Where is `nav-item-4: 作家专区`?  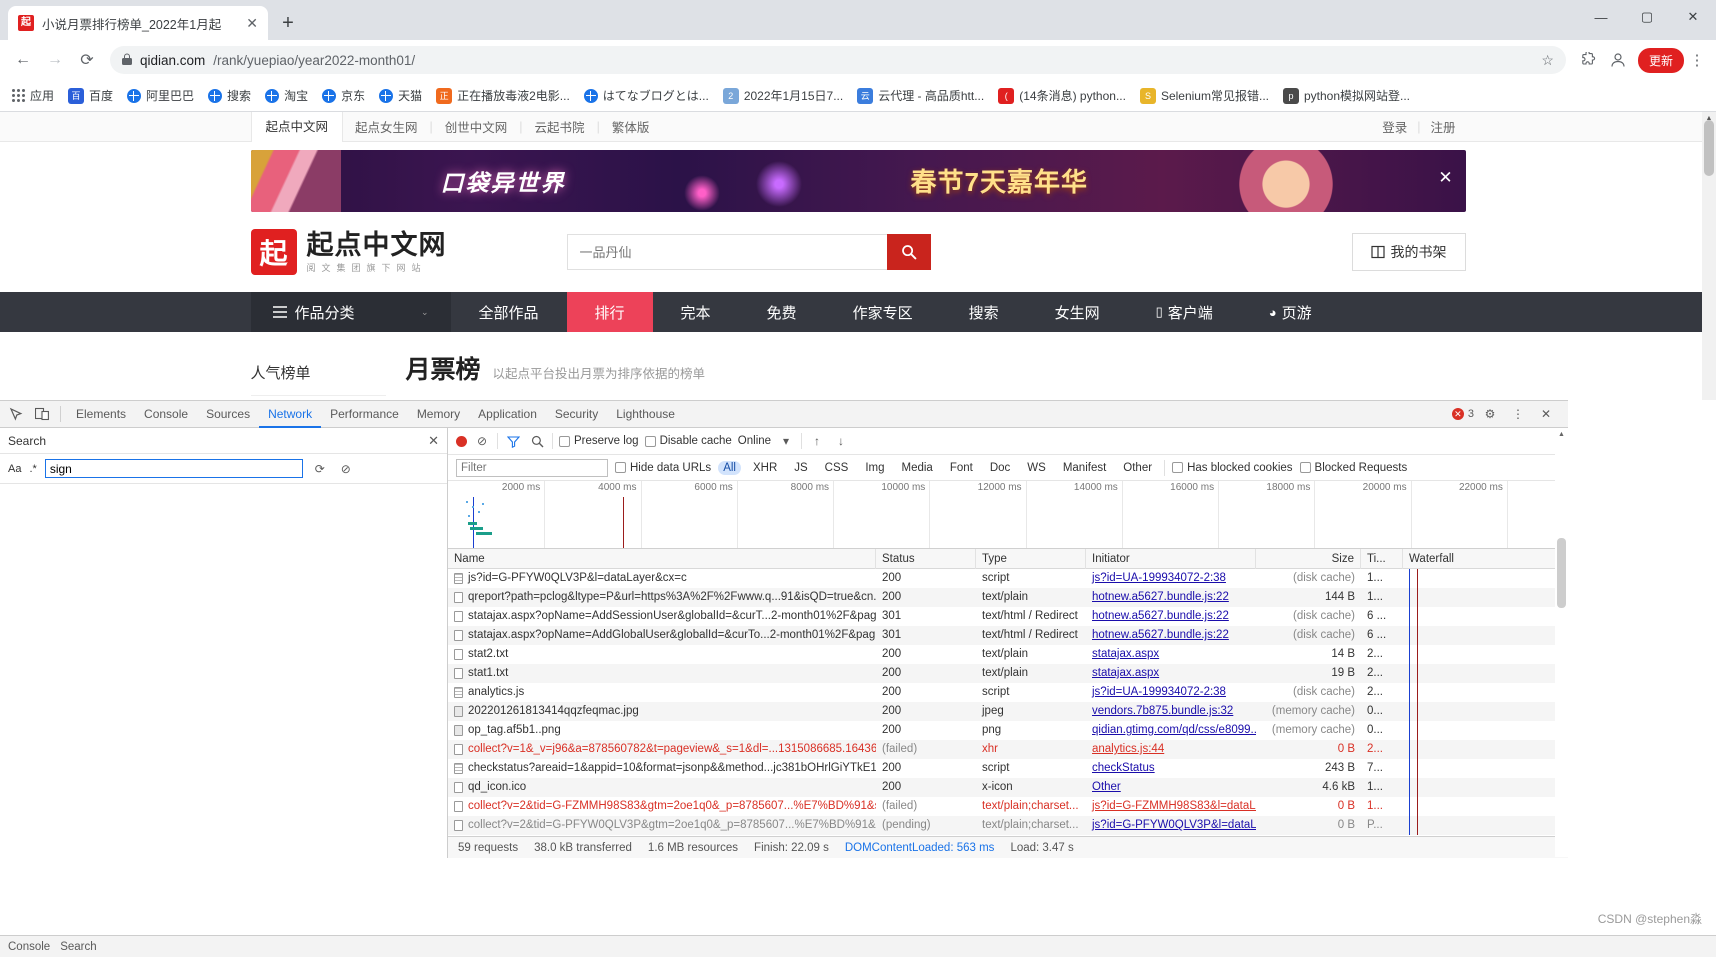
nav-item-4: 作家专区 is located at coordinates (883, 312).